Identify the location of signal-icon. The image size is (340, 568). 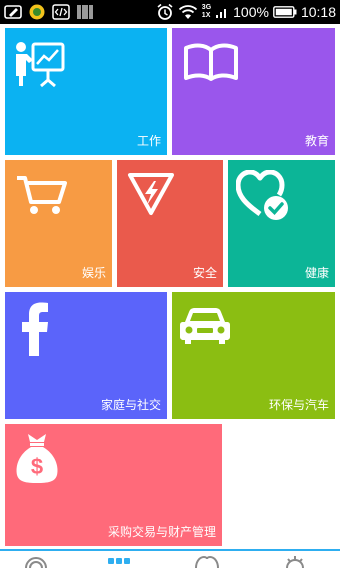
(221, 13).